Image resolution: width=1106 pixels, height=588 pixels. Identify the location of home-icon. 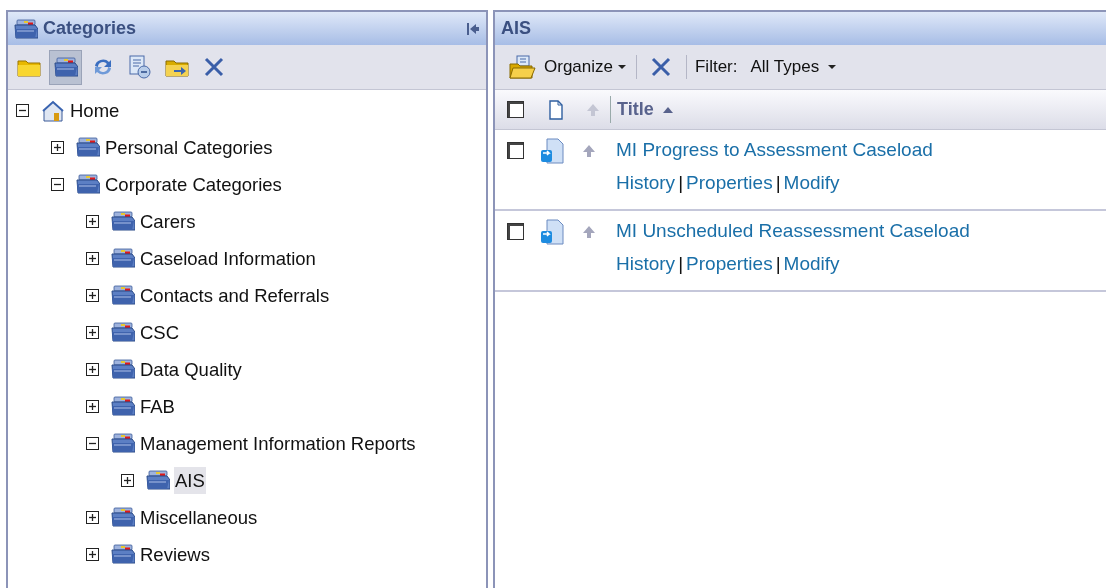
(53, 110).